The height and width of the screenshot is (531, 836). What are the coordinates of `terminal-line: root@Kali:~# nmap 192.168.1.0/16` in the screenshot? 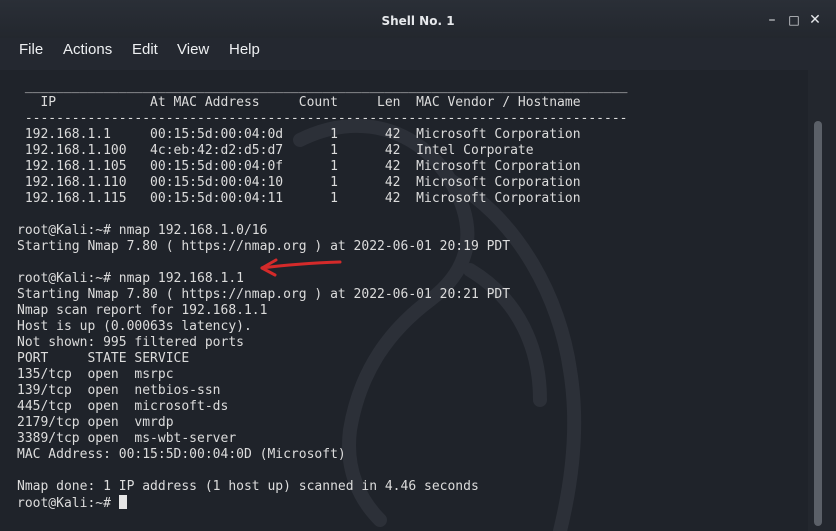 It's located at (142, 230).